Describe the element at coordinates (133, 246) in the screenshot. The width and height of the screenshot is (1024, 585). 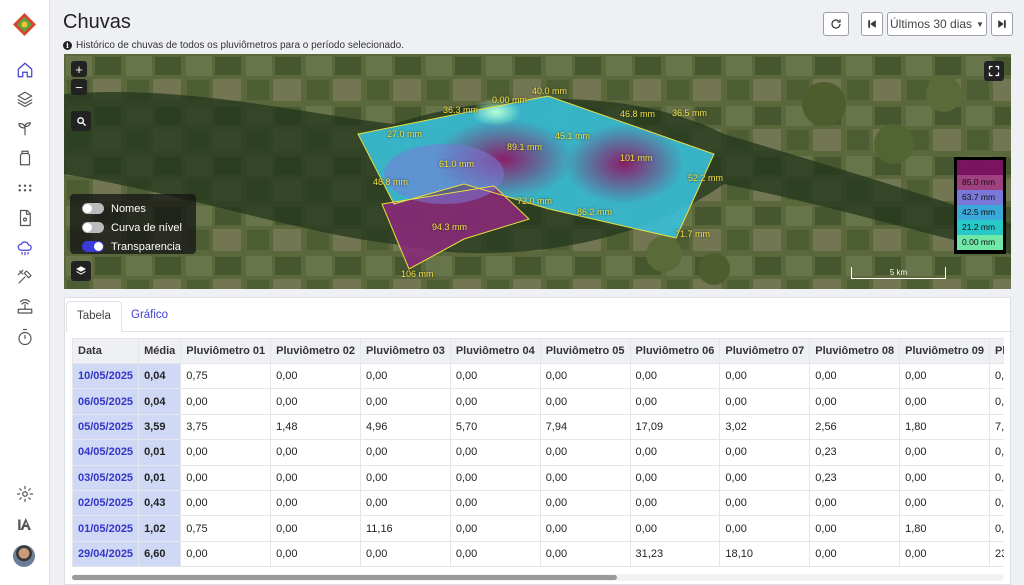
I see `toggle-transparencia: Transparencia` at that location.